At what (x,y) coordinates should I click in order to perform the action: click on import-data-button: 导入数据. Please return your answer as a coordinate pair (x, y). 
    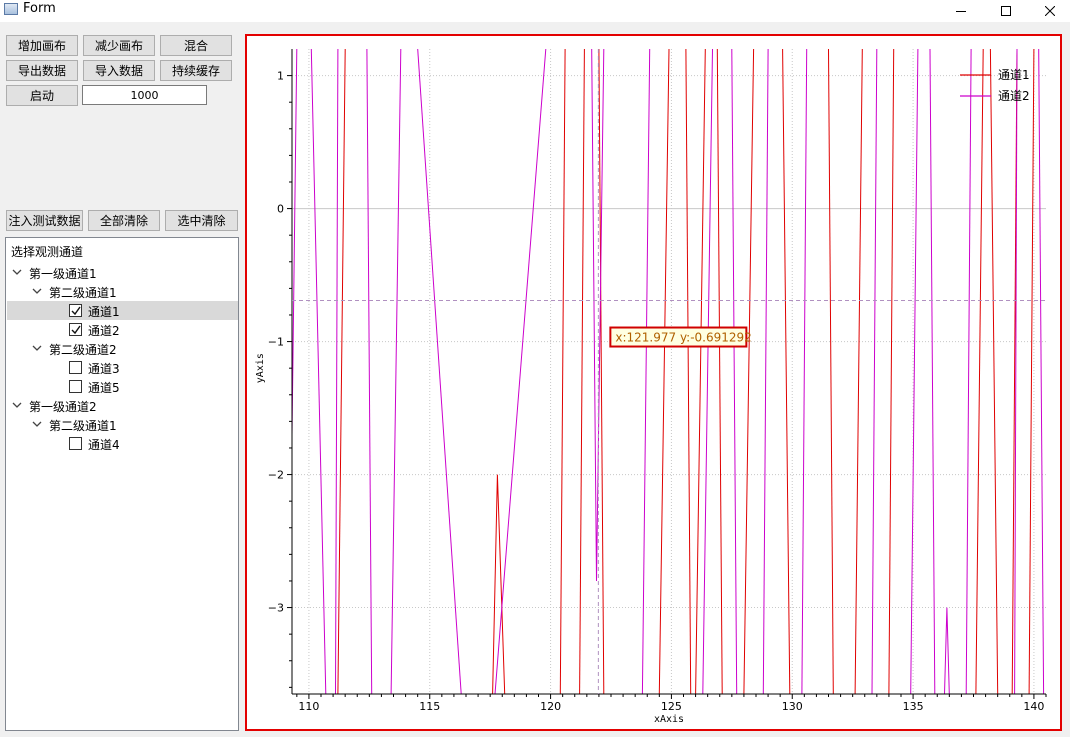
    Looking at the image, I should click on (119, 70).